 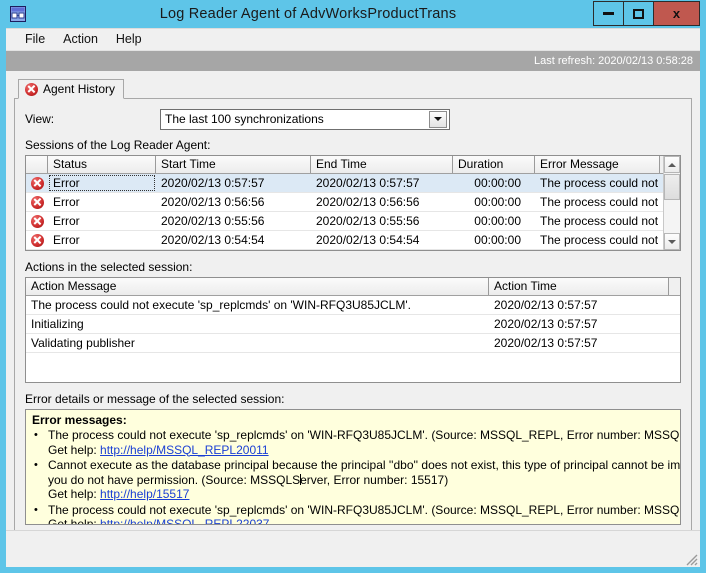 I want to click on maximize-button, so click(x=638, y=13).